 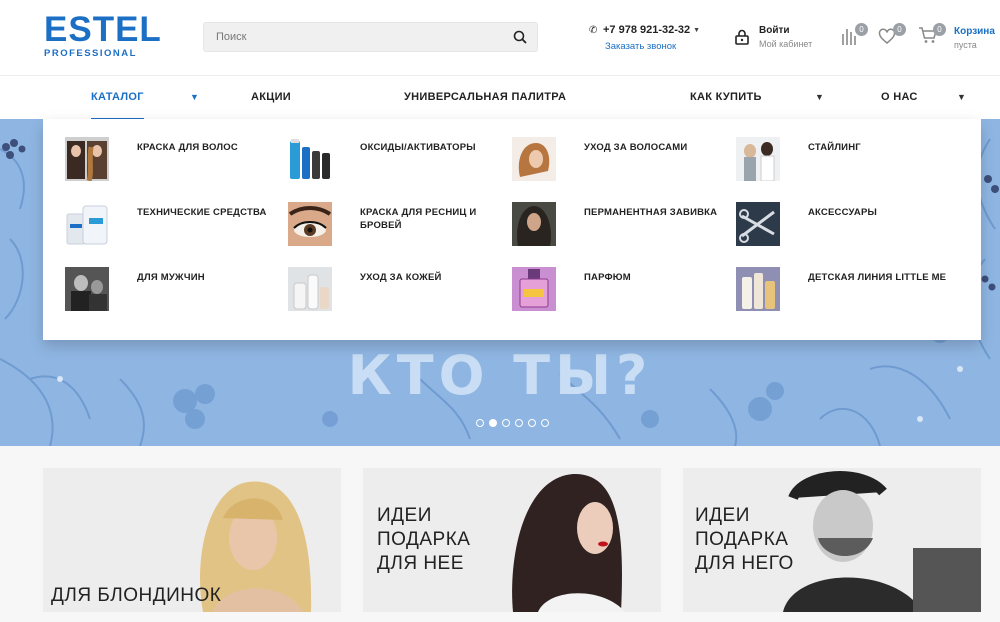 What do you see at coordinates (939, 29) in the screenshot?
I see `cart-count-badge: 0` at bounding box center [939, 29].